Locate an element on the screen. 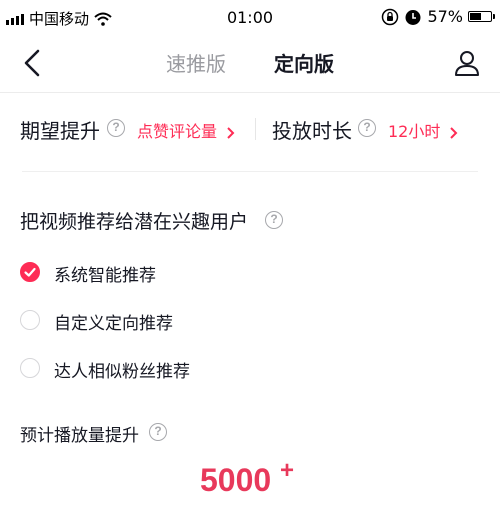 Image resolution: width=500 pixels, height=513 pixels. status-right: 57% is located at coordinates (438, 16).